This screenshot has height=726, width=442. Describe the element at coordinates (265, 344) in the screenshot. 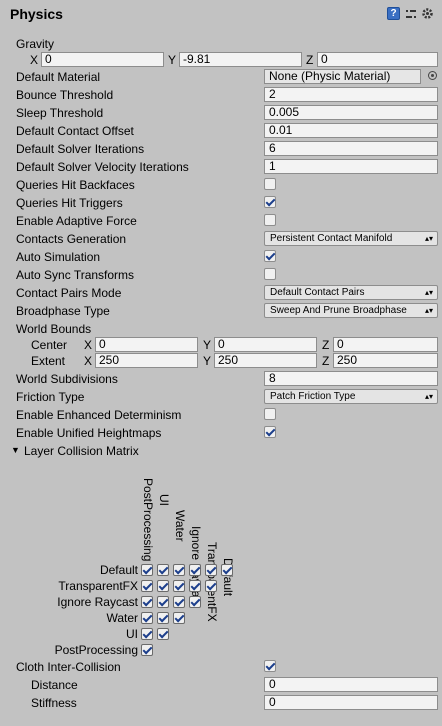

I see `center-y-field: 0` at that location.